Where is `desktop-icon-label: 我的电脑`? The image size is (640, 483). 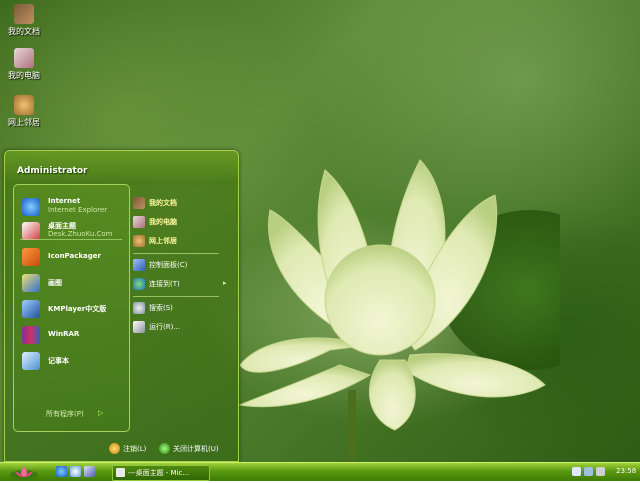
desktop-icon-label: 我的电脑 is located at coordinates (24, 75).